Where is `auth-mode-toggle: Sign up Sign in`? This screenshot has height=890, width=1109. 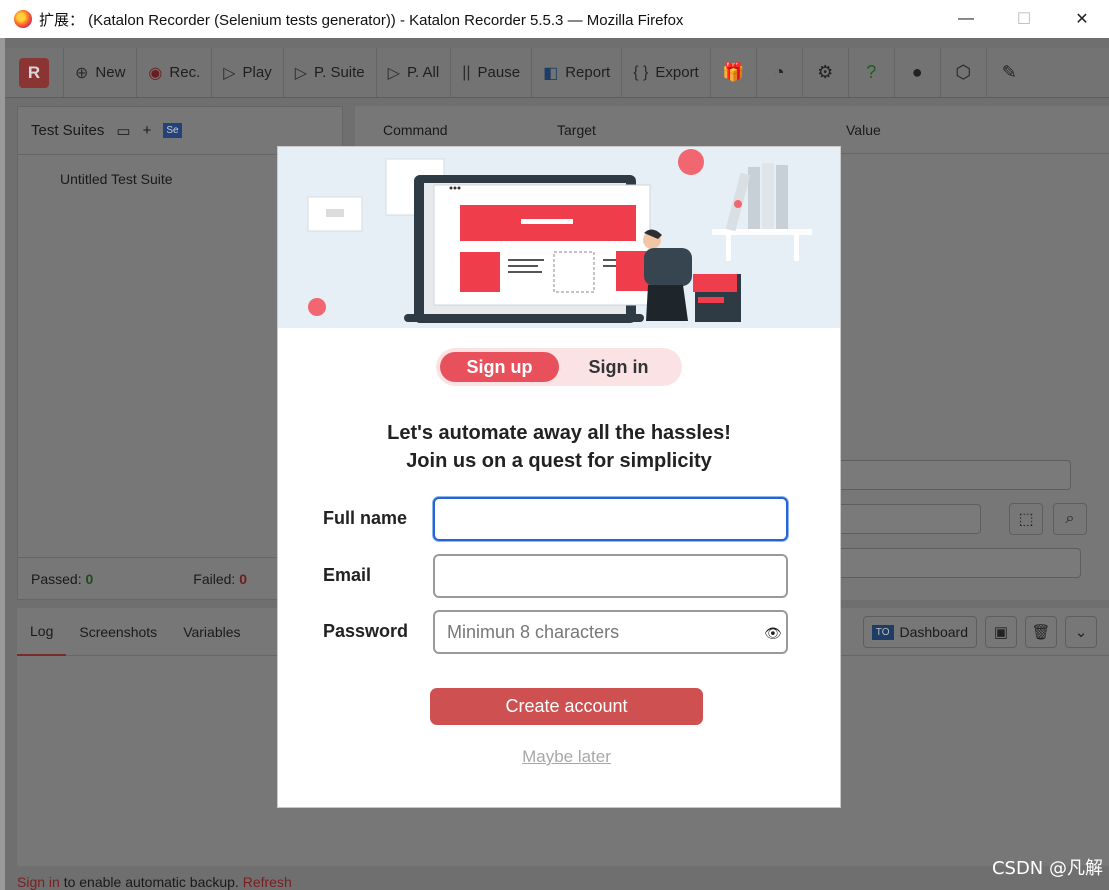
auth-mode-toggle: Sign up Sign in is located at coordinates (559, 367).